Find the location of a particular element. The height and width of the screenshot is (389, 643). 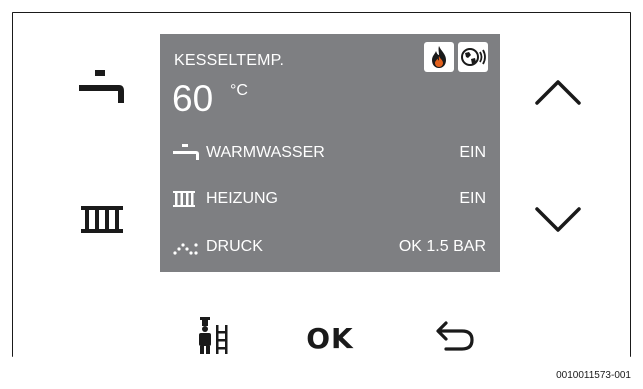

chevron-down-icon is located at coordinates (558, 219).